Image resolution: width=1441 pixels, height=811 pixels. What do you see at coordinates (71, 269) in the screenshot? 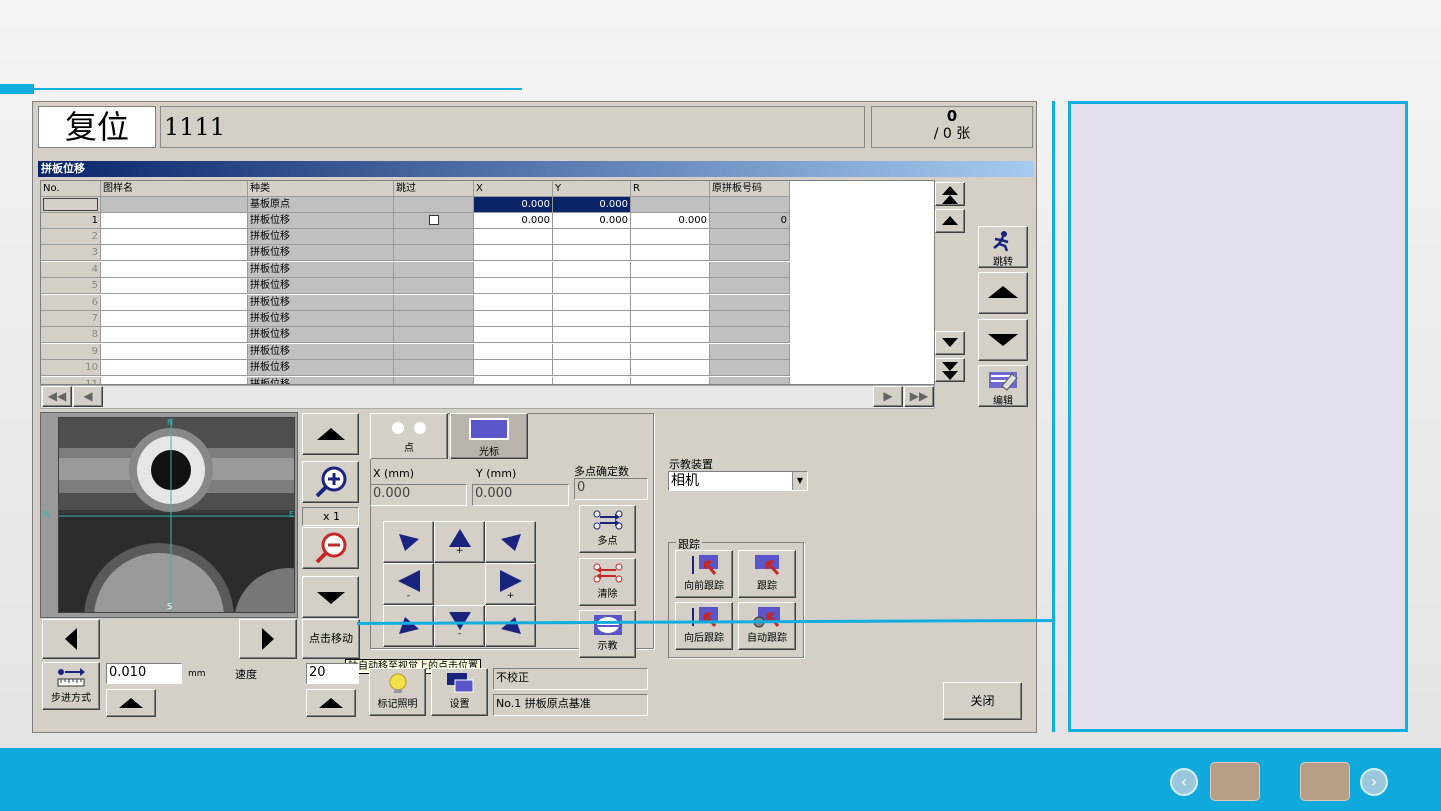
I see `table-row-no: 4` at bounding box center [71, 269].